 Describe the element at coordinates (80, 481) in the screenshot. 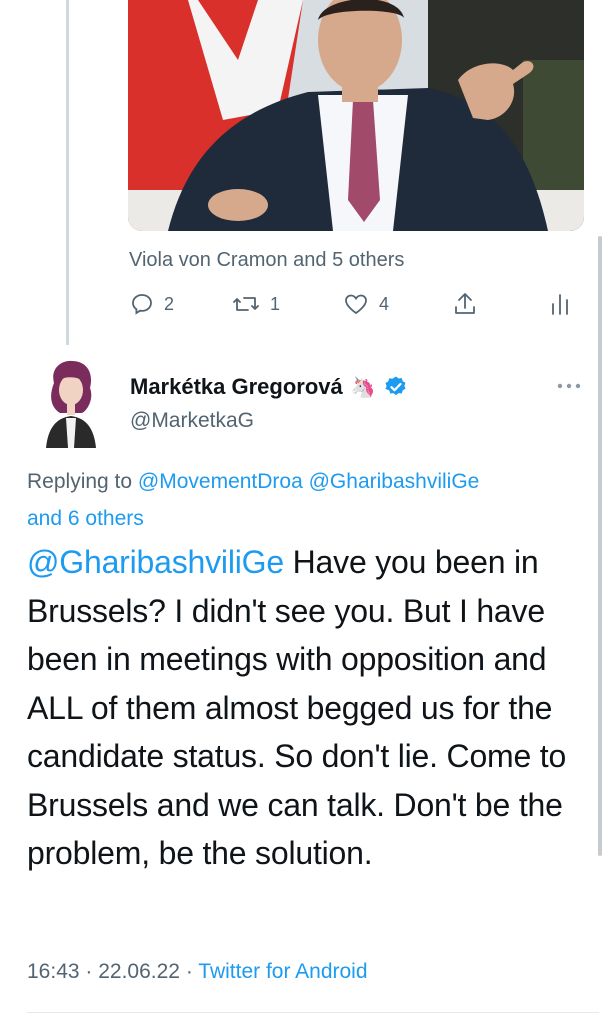

I see `replying-to-label: Replying to` at that location.